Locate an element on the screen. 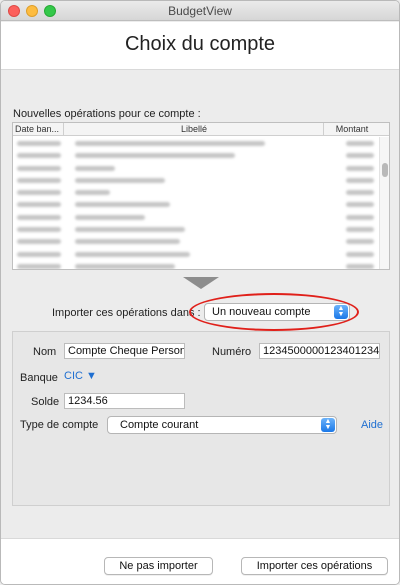  account-number-label: Numéro is located at coordinates (232, 352).